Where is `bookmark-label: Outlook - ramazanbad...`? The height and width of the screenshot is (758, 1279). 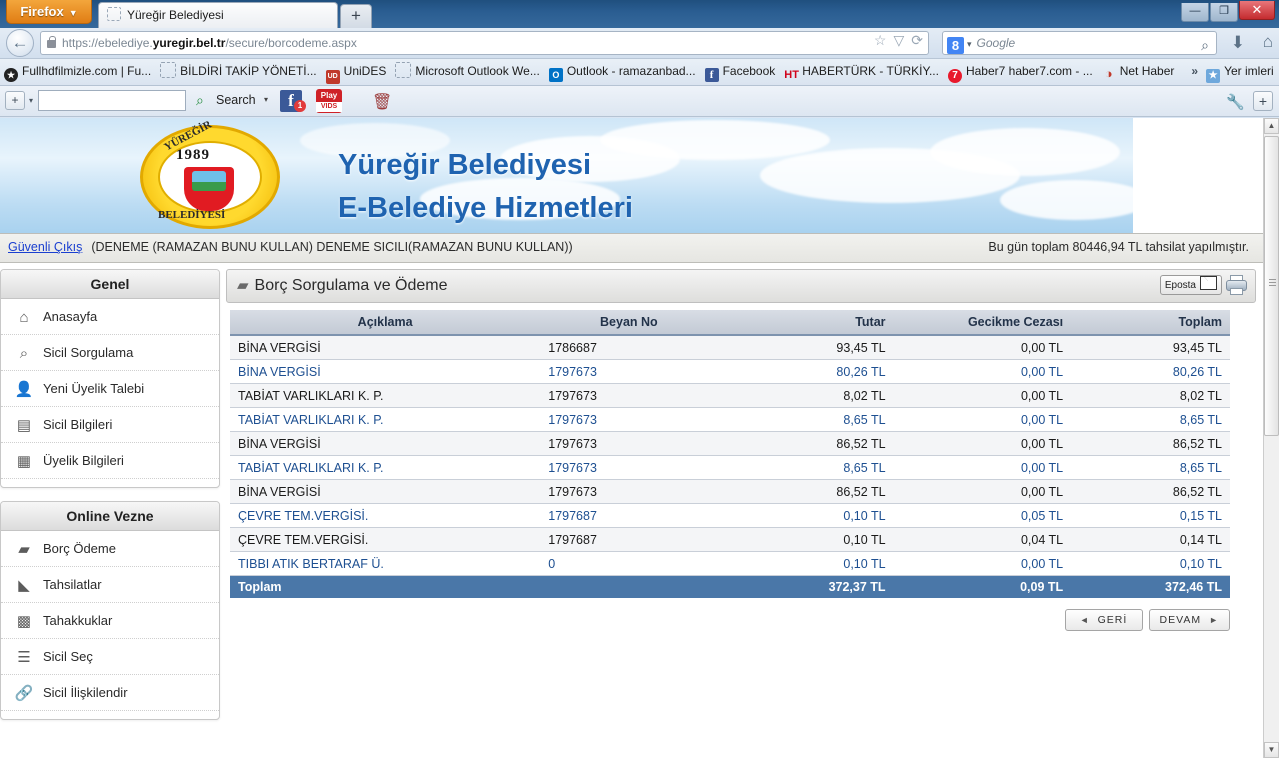 bookmark-label: Outlook - ramazanbad... is located at coordinates (631, 71).